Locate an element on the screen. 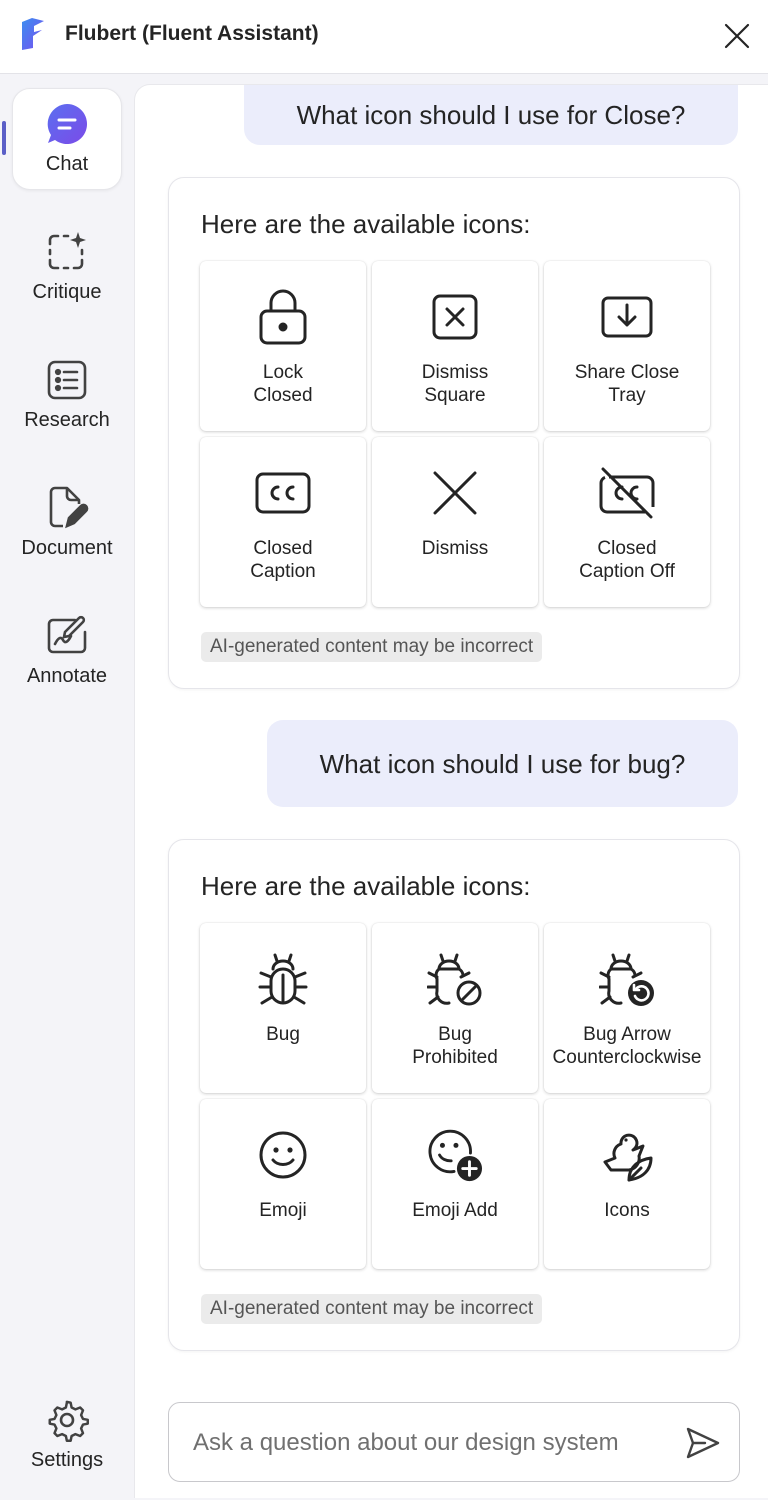 The width and height of the screenshot is (768, 1500). settings-icon is located at coordinates (67, 1420).